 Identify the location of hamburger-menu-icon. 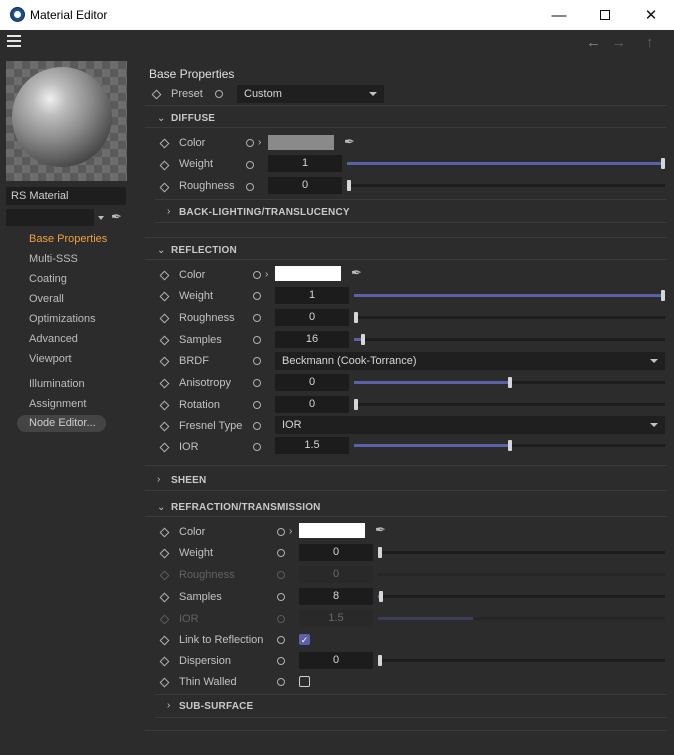
(14, 41).